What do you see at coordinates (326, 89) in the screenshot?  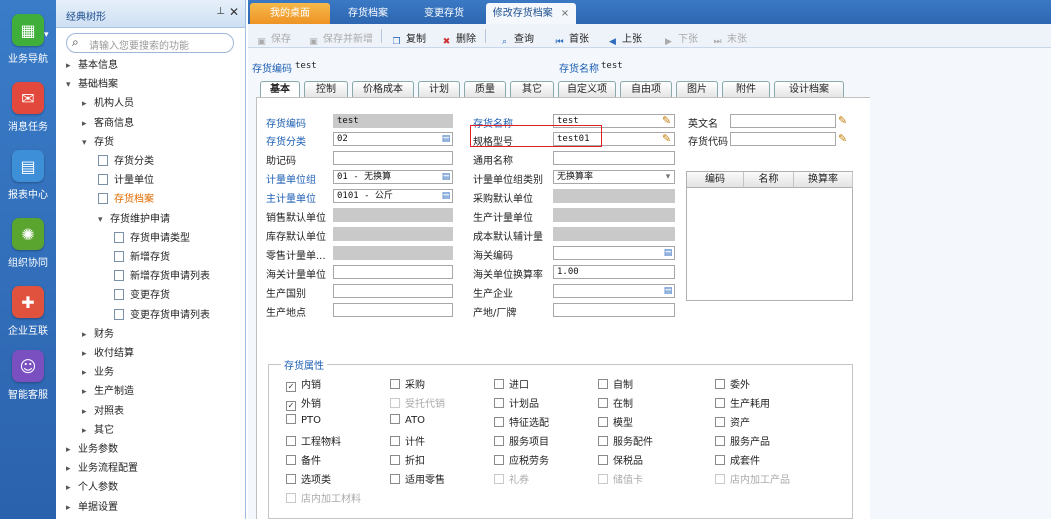 I see `subtab-1: 控制` at bounding box center [326, 89].